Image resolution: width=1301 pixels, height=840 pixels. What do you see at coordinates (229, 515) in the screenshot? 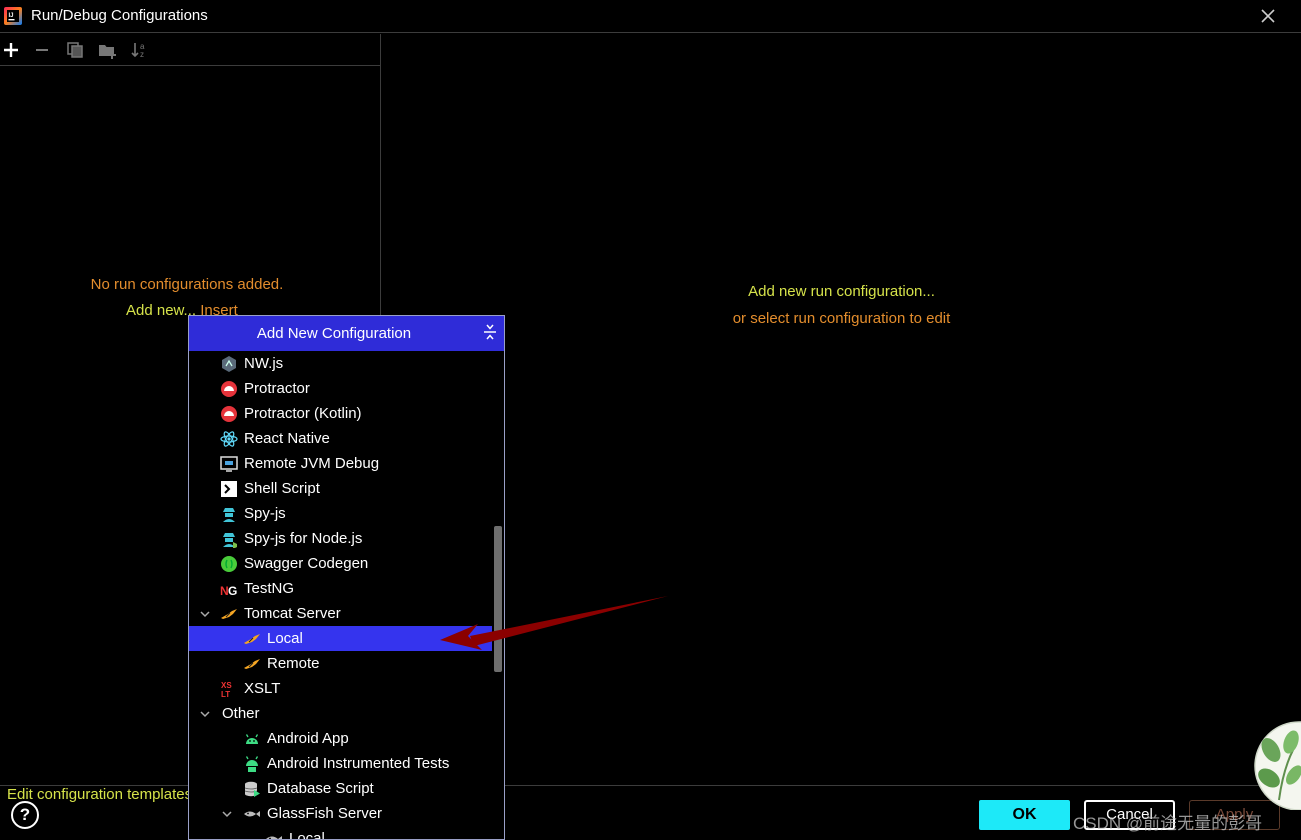
I see `spy-js-icon` at bounding box center [229, 515].